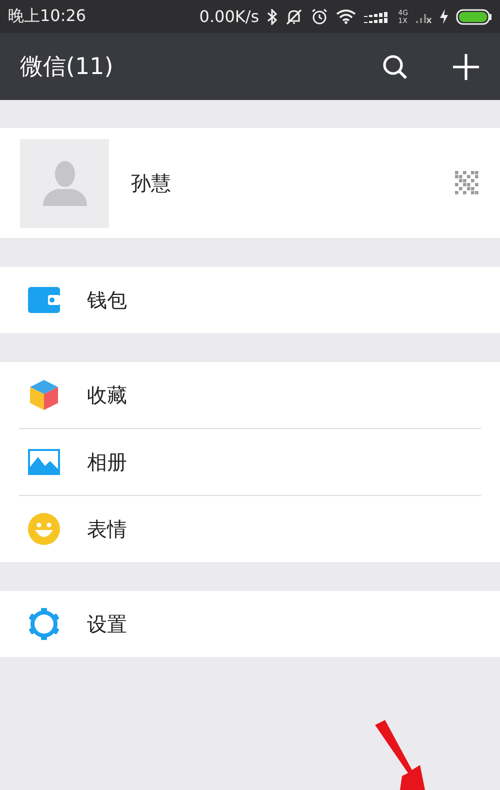  I want to click on menu-item: 相册, so click(250, 461).